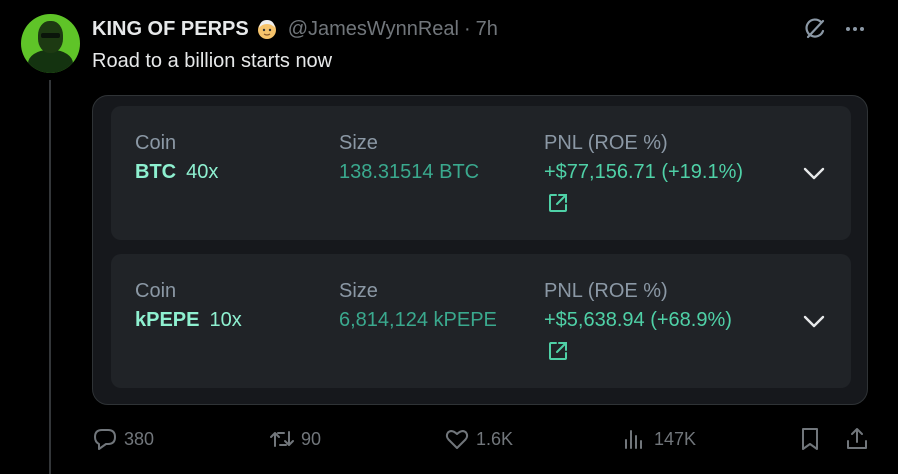 This screenshot has height=474, width=898. I want to click on thread-line, so click(50, 277).